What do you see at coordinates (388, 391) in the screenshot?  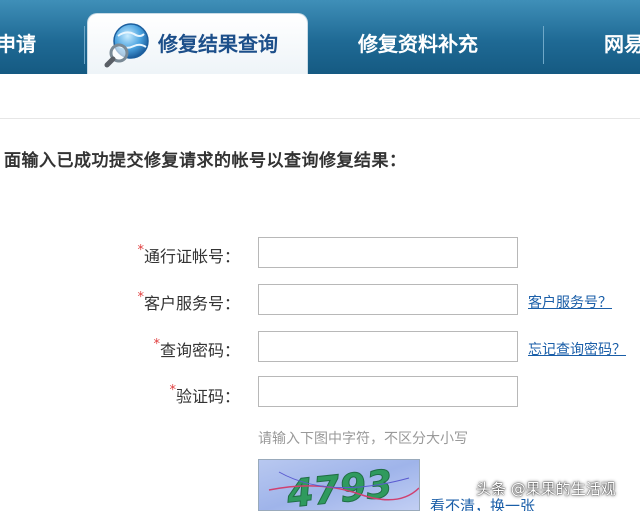 I see `captcha-input` at bounding box center [388, 391].